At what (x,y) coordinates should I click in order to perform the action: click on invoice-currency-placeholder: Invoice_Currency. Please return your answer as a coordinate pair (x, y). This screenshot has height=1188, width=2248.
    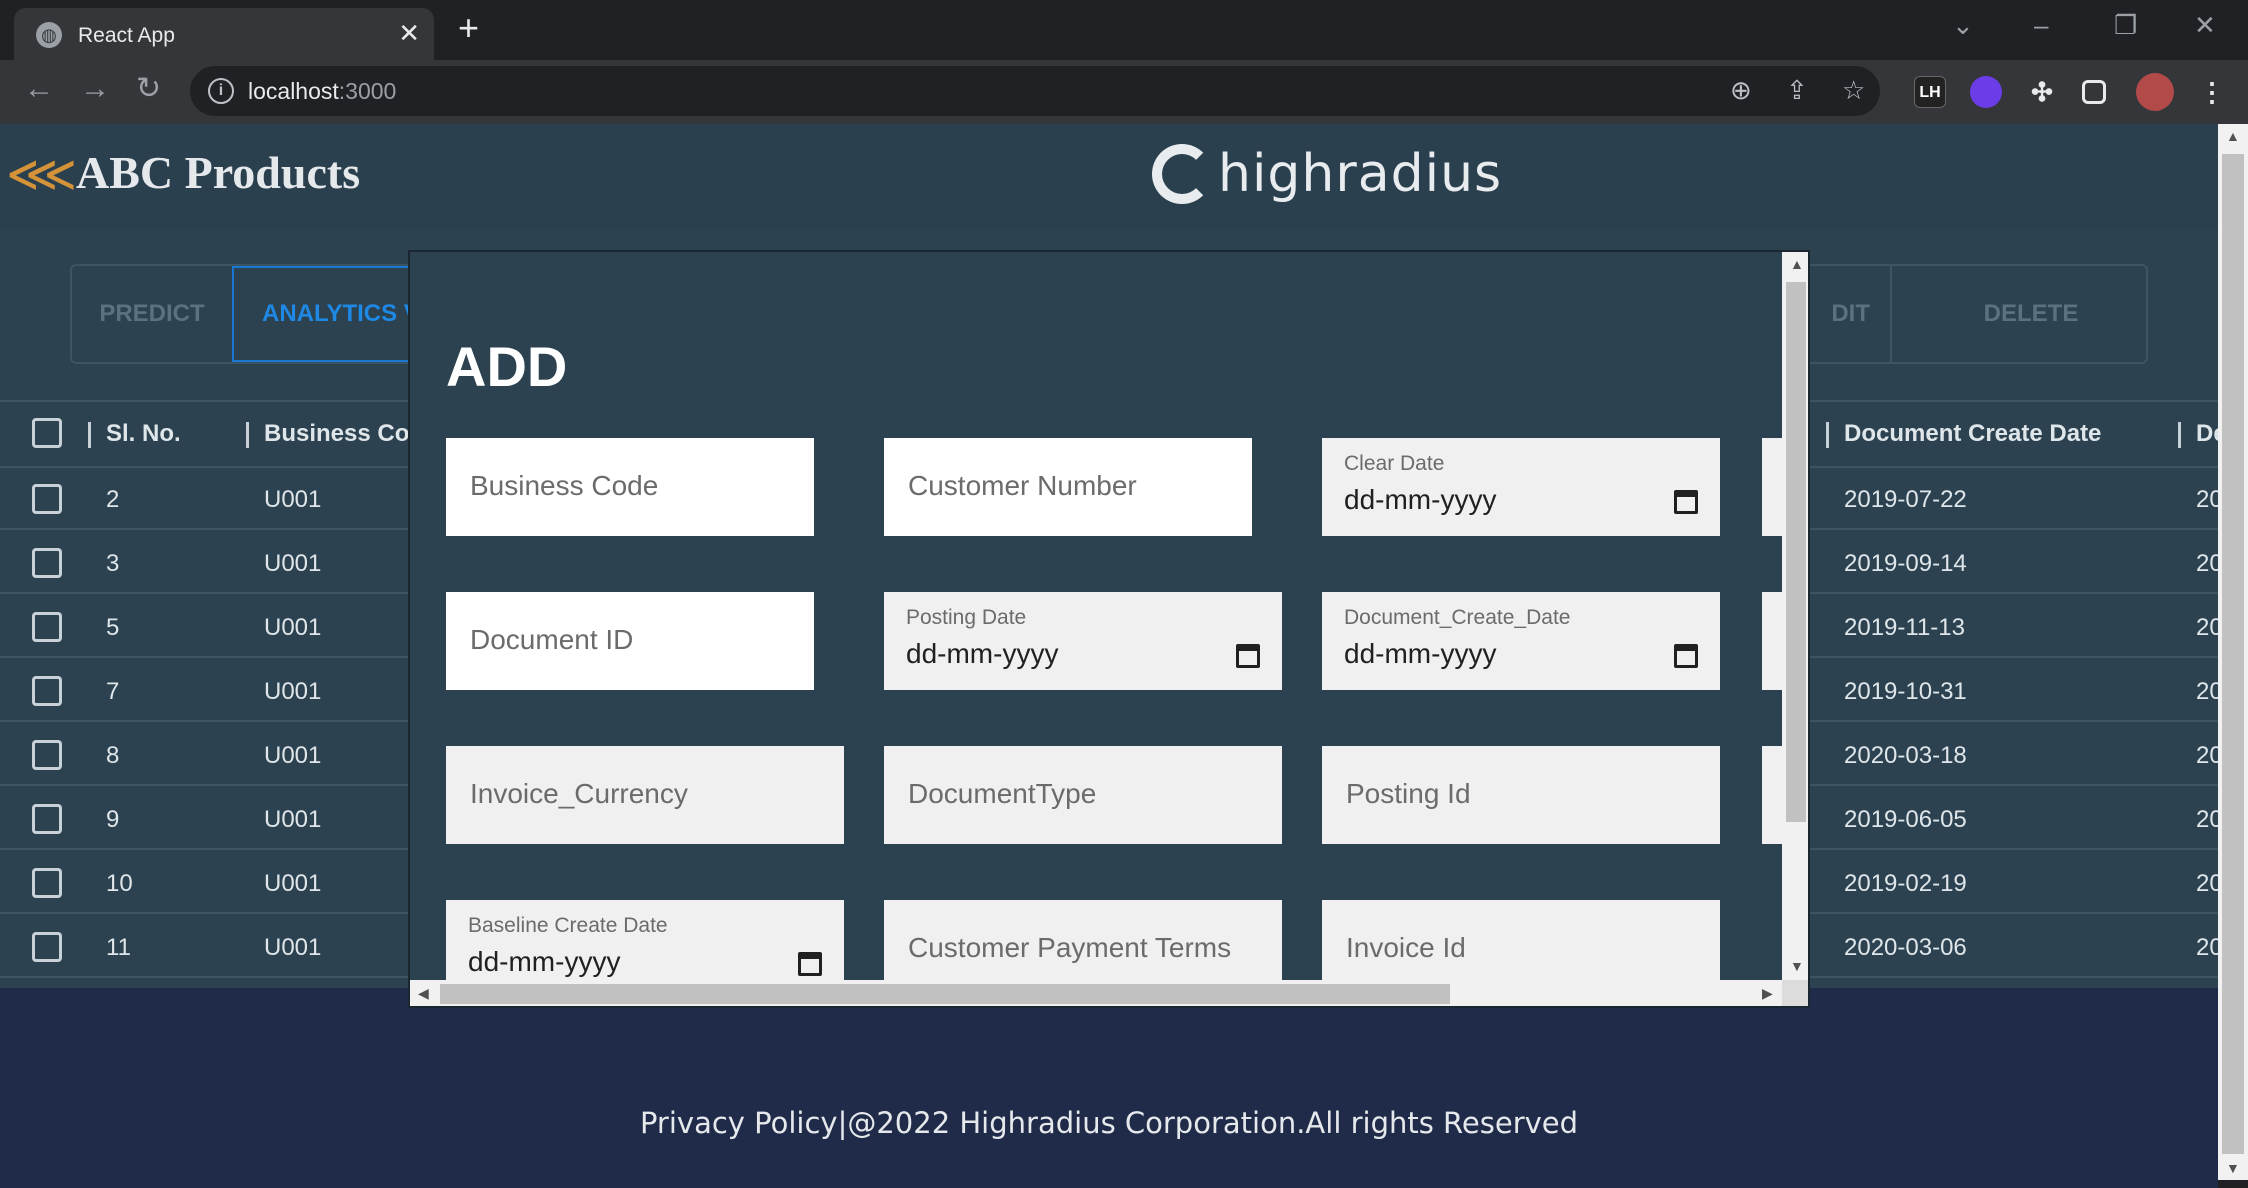
    Looking at the image, I should click on (579, 793).